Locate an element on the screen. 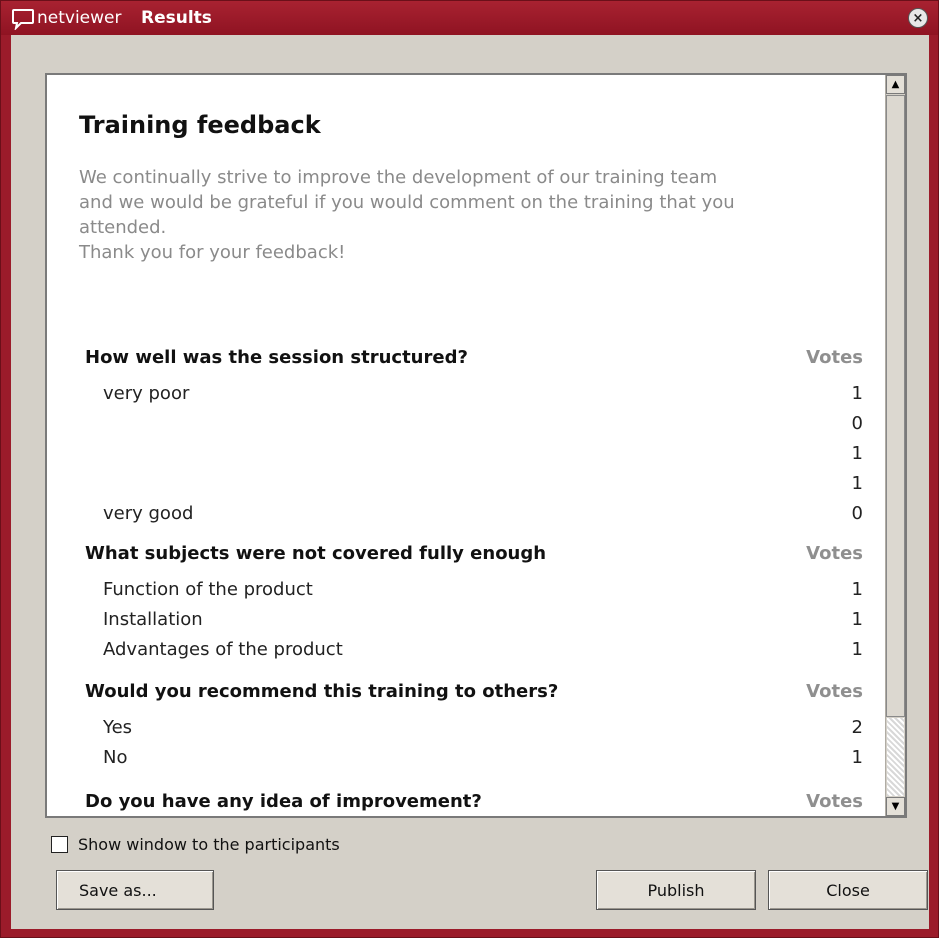 The width and height of the screenshot is (939, 938). answer-label: Yes is located at coordinates (118, 727).